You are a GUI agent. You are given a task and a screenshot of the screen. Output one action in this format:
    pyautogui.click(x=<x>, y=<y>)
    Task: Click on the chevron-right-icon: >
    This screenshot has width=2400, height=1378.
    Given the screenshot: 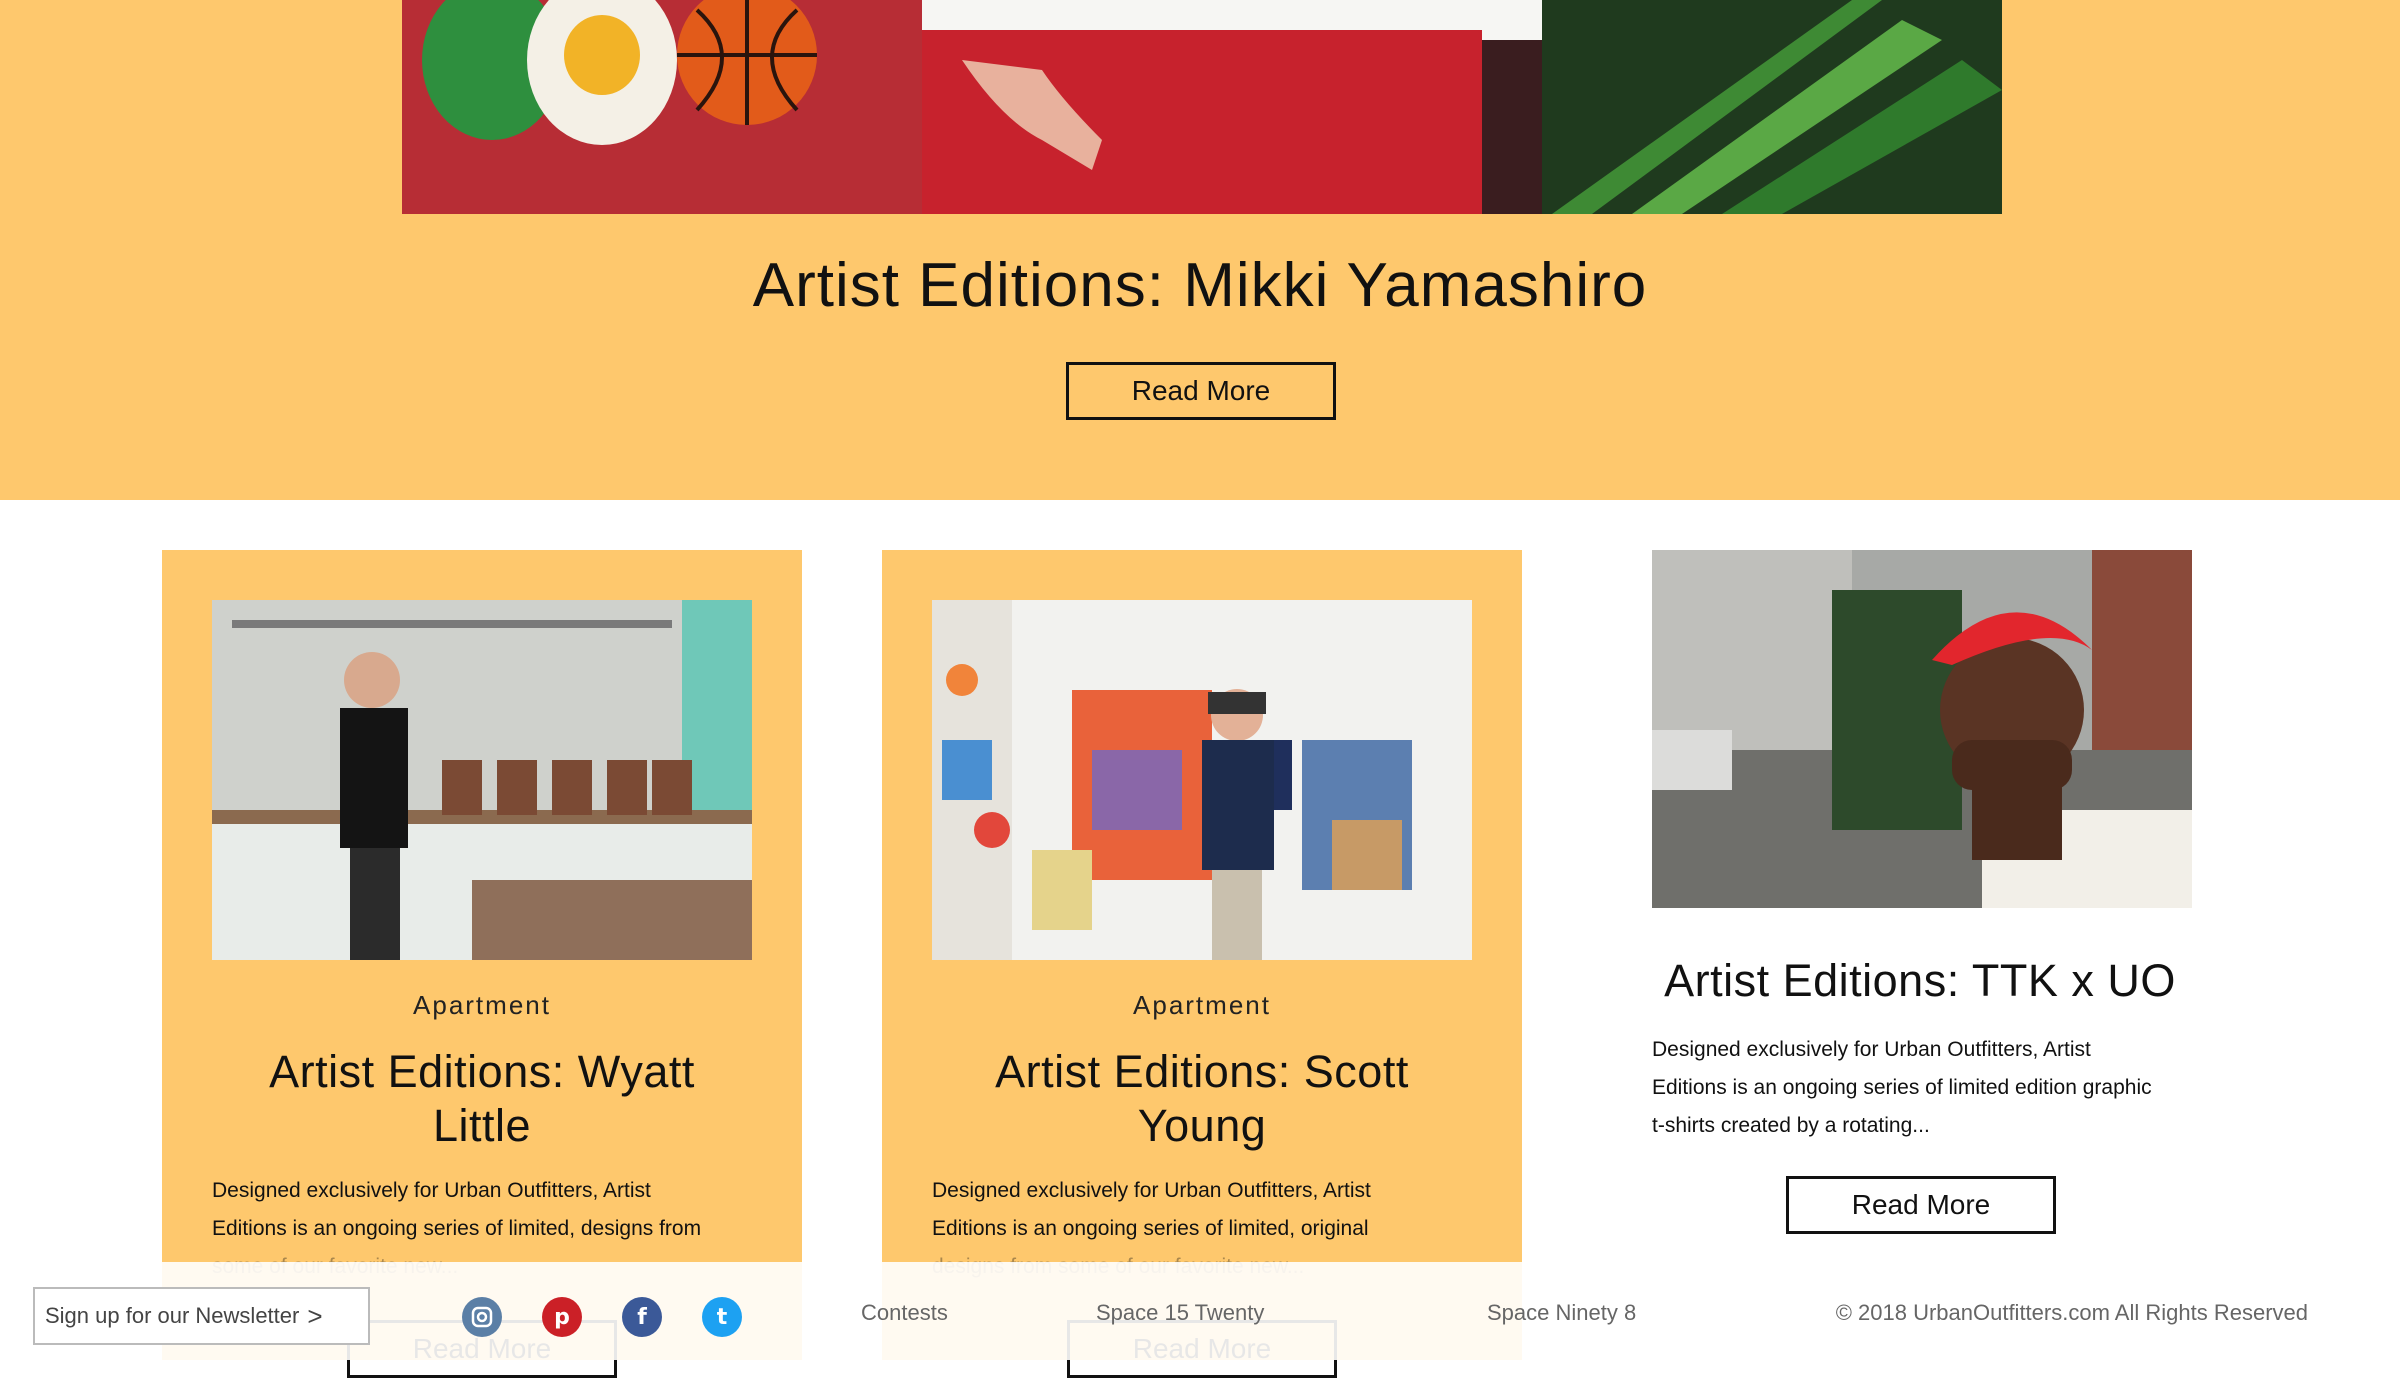 What is the action you would take?
    pyautogui.click(x=315, y=1315)
    